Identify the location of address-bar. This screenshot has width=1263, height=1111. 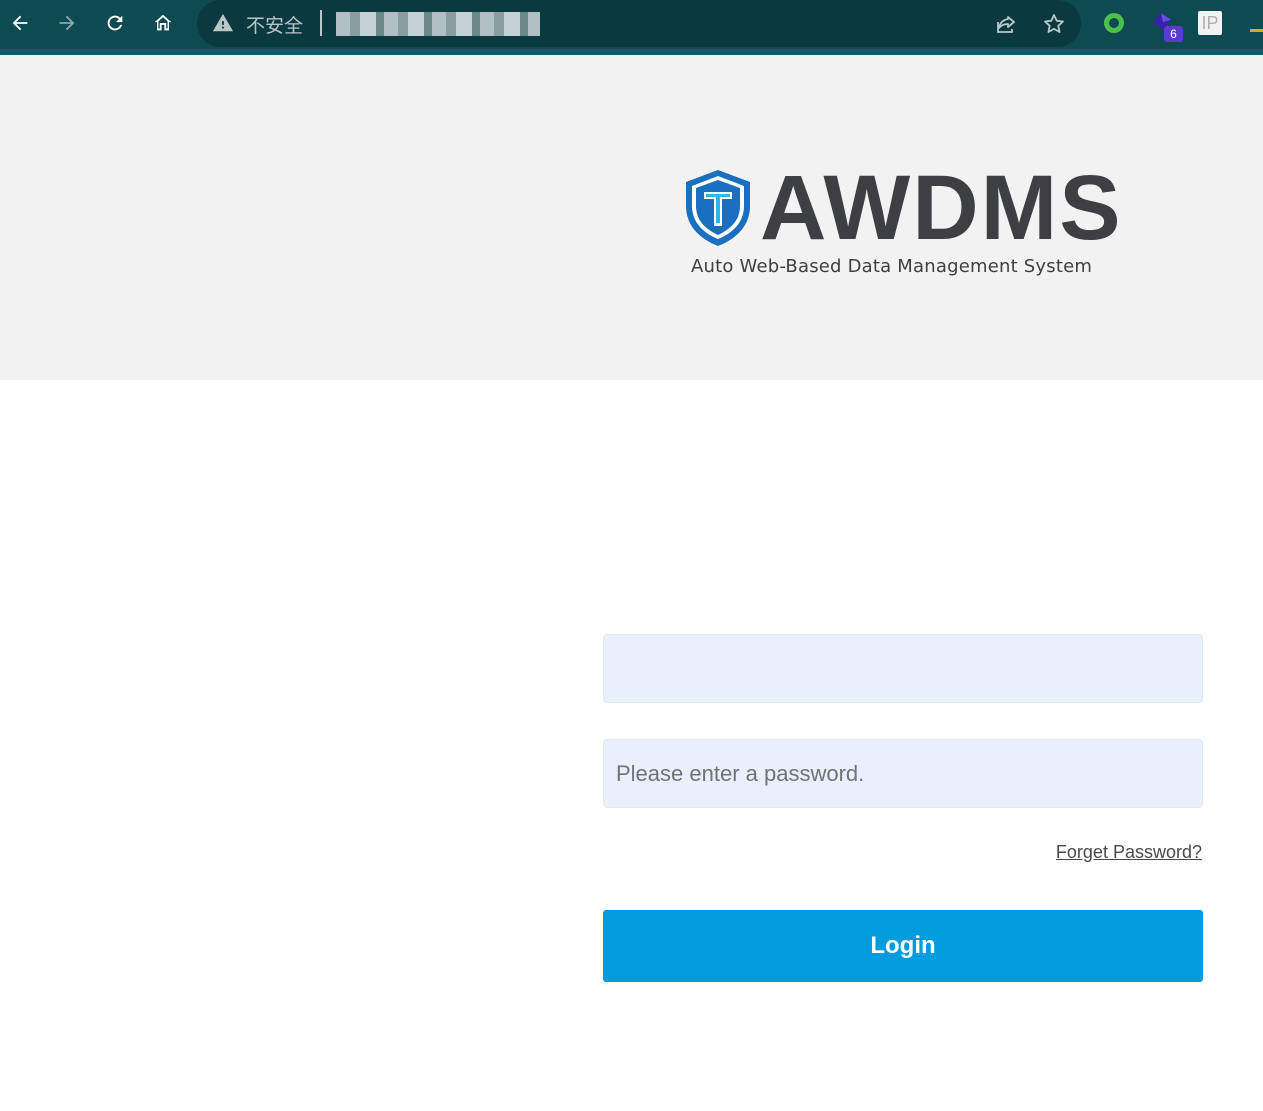
(639, 23).